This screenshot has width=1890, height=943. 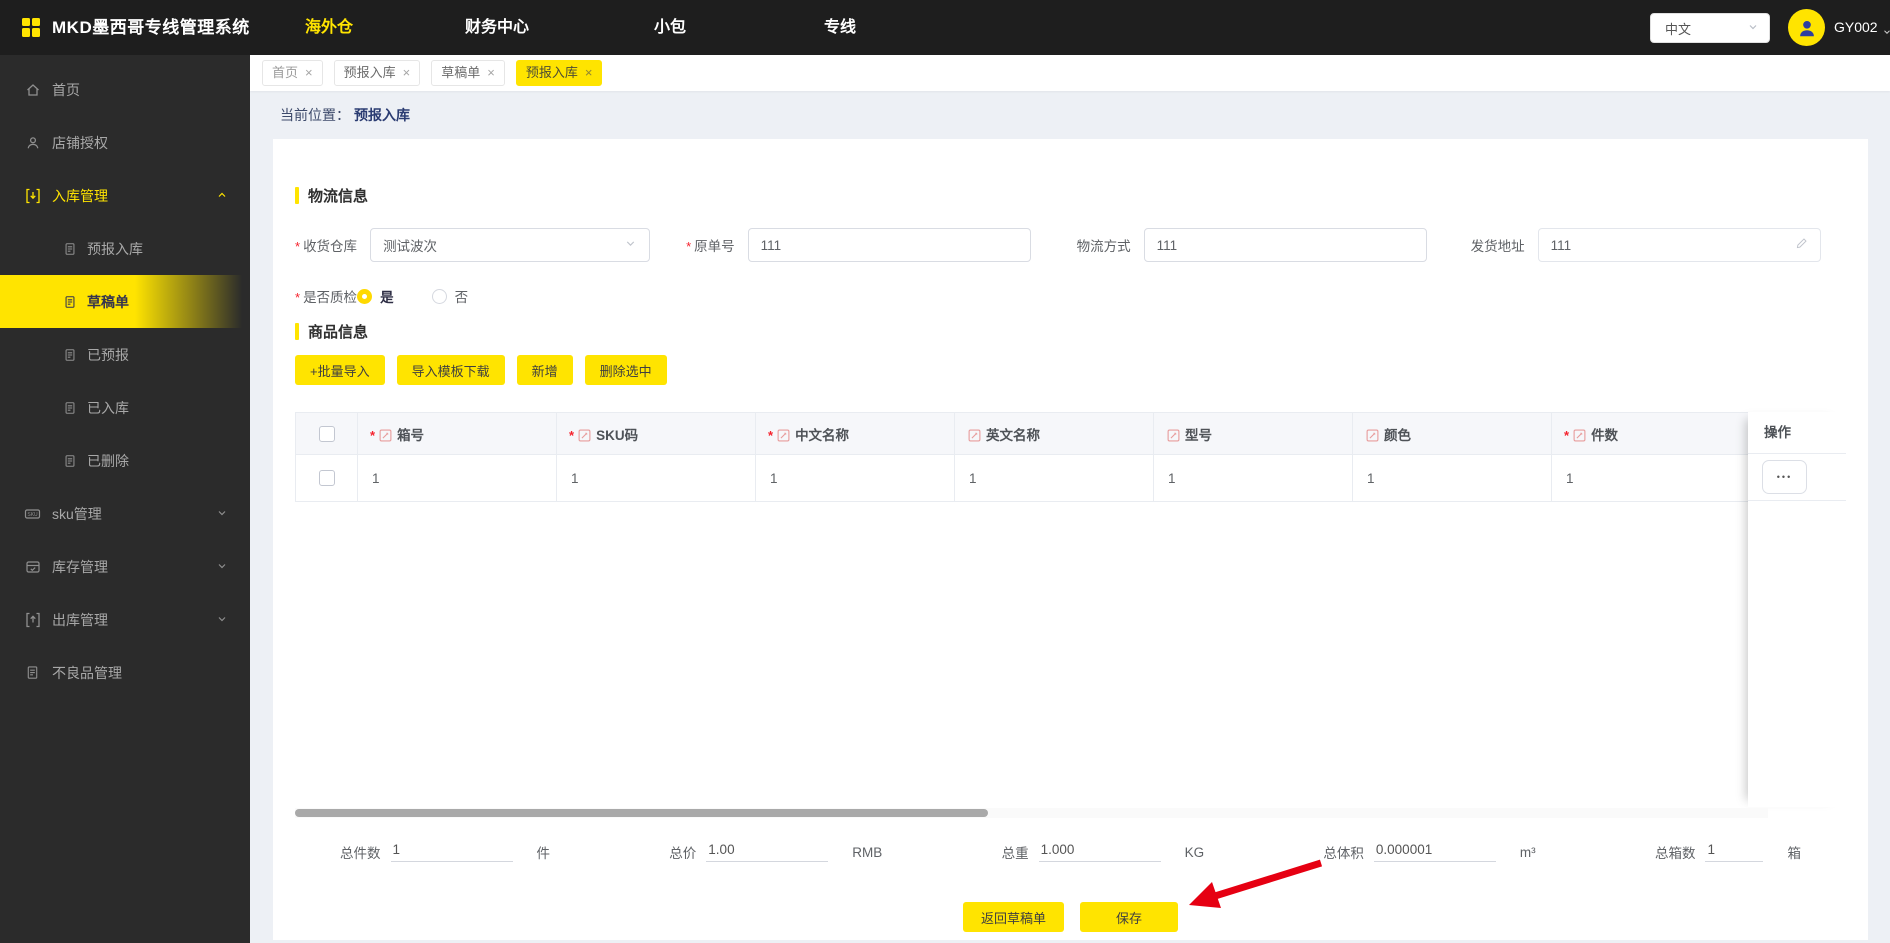 What do you see at coordinates (1129, 917) in the screenshot?
I see `save-button: 保存` at bounding box center [1129, 917].